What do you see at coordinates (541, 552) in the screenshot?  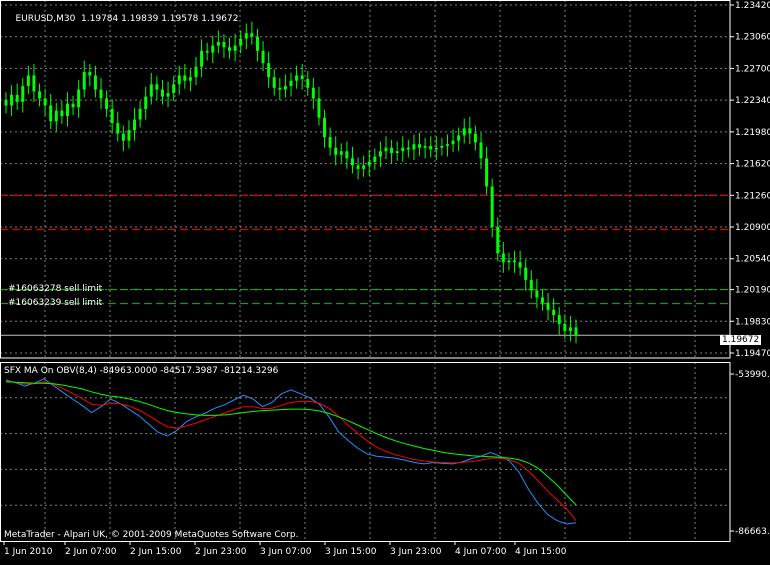 I see `time-tick-label: 4 Jun 15:00` at bounding box center [541, 552].